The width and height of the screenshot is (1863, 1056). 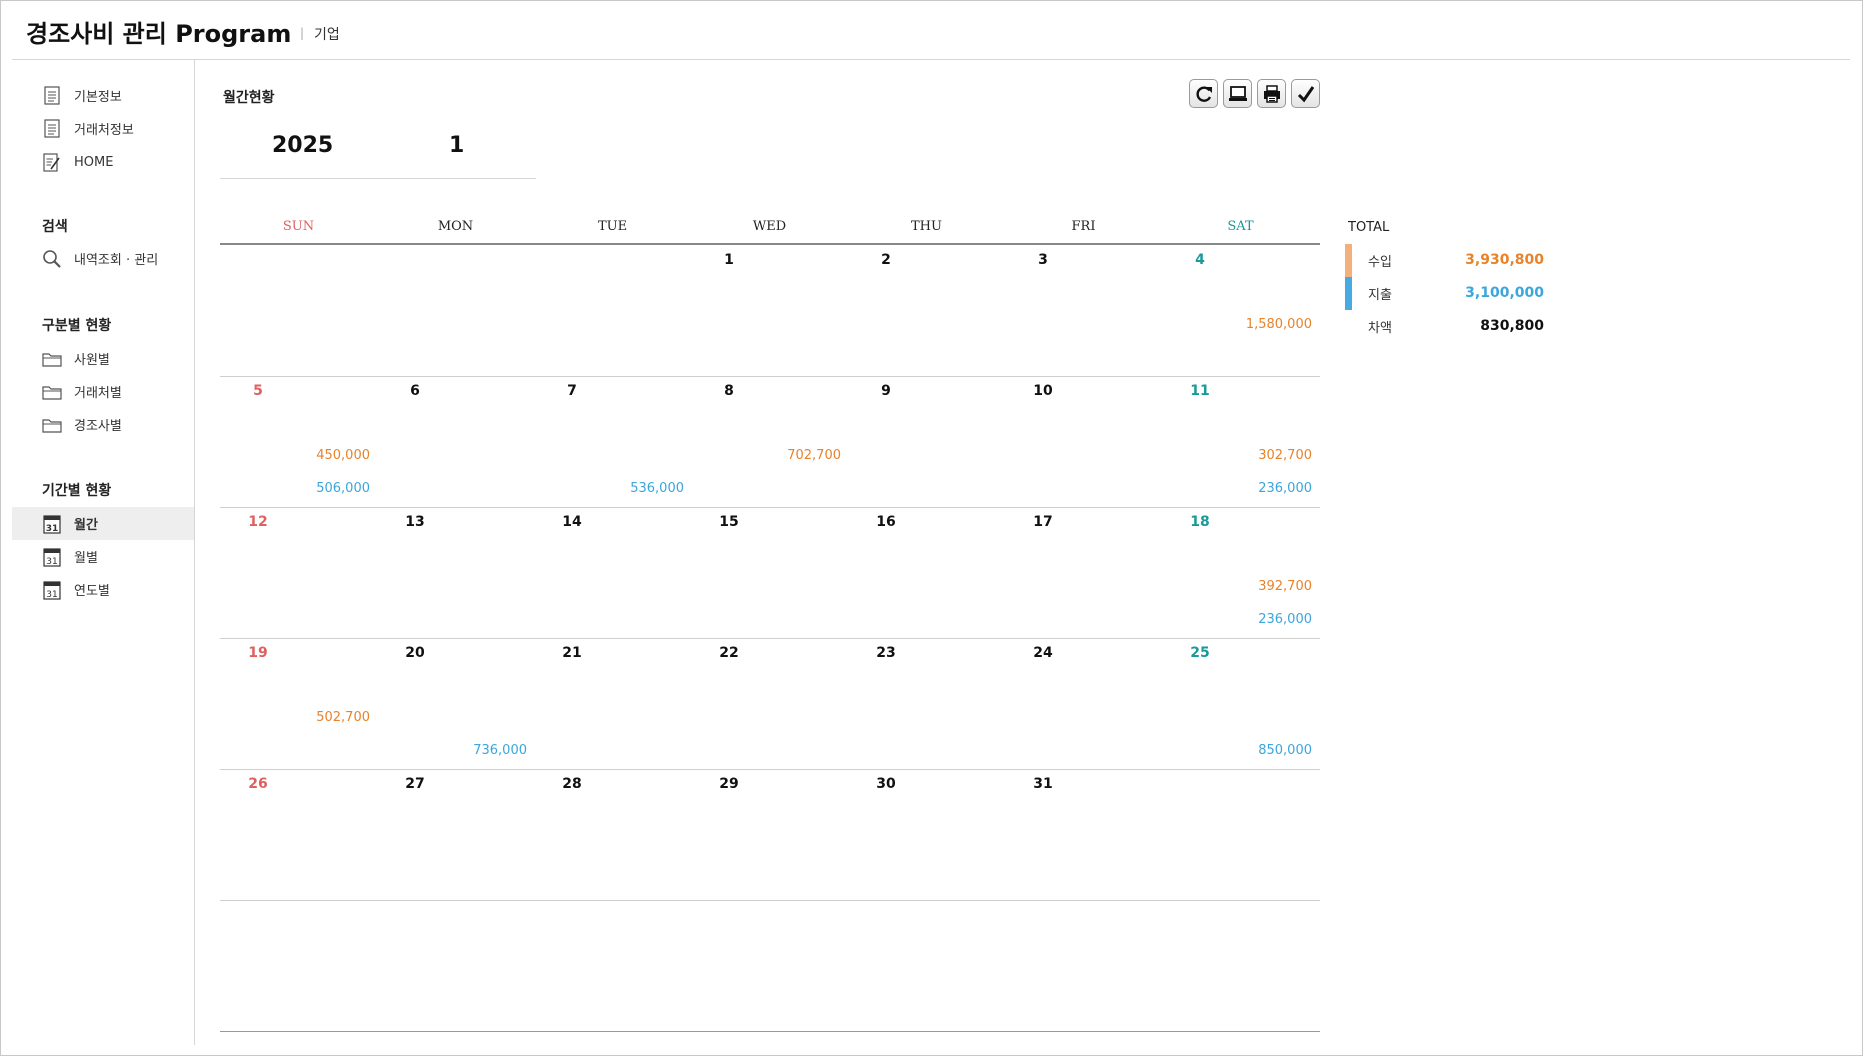 What do you see at coordinates (1504, 260) in the screenshot?
I see `income-total: 3,930,800` at bounding box center [1504, 260].